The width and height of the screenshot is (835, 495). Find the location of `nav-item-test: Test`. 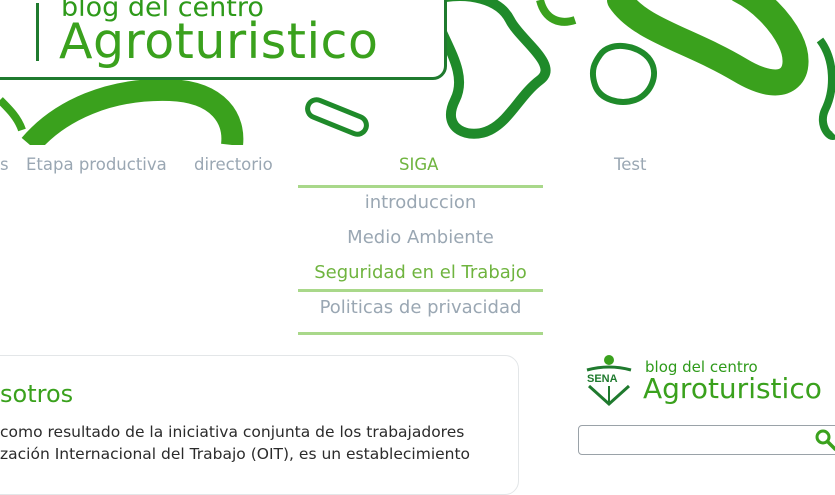

nav-item-test: Test is located at coordinates (630, 168).